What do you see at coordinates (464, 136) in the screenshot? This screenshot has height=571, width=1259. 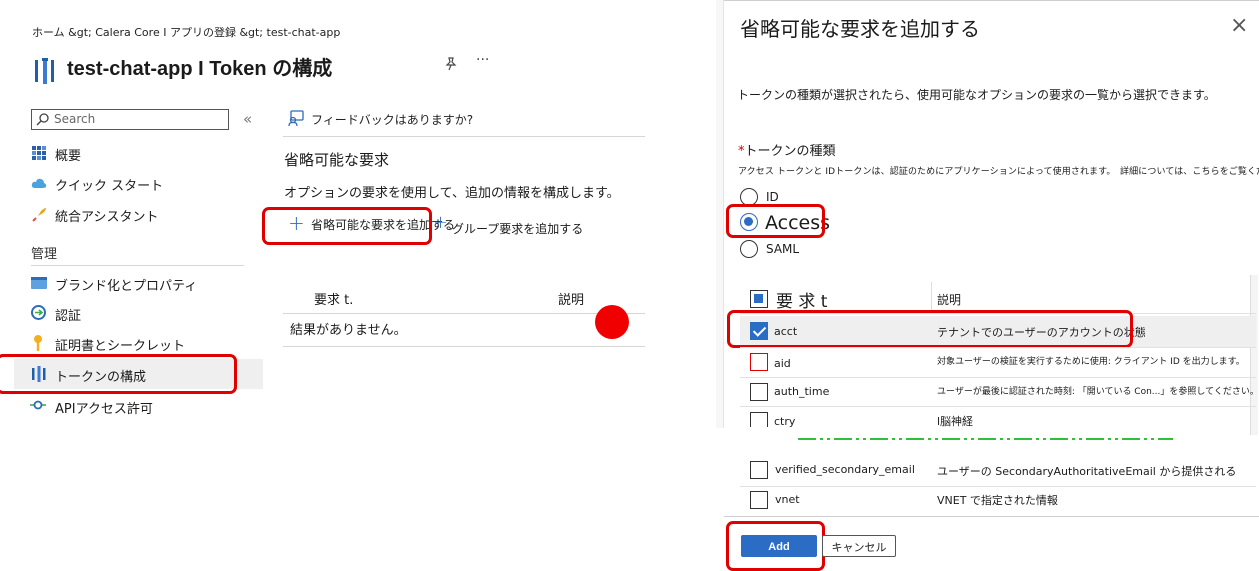 I see `toolbar-divider` at bounding box center [464, 136].